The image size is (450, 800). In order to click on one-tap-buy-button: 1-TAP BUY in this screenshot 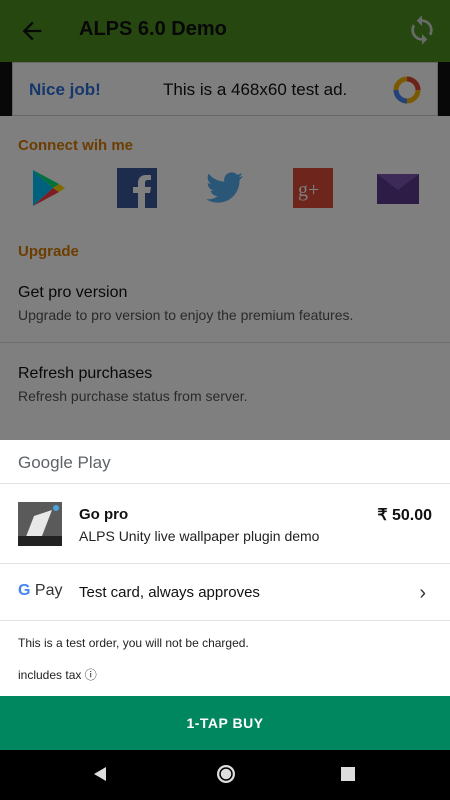, I will do `click(225, 723)`.